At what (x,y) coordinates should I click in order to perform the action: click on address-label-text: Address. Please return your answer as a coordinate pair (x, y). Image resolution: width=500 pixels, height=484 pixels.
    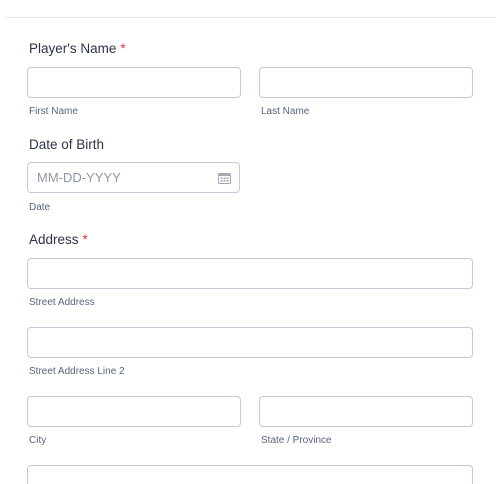
    Looking at the image, I should click on (54, 239).